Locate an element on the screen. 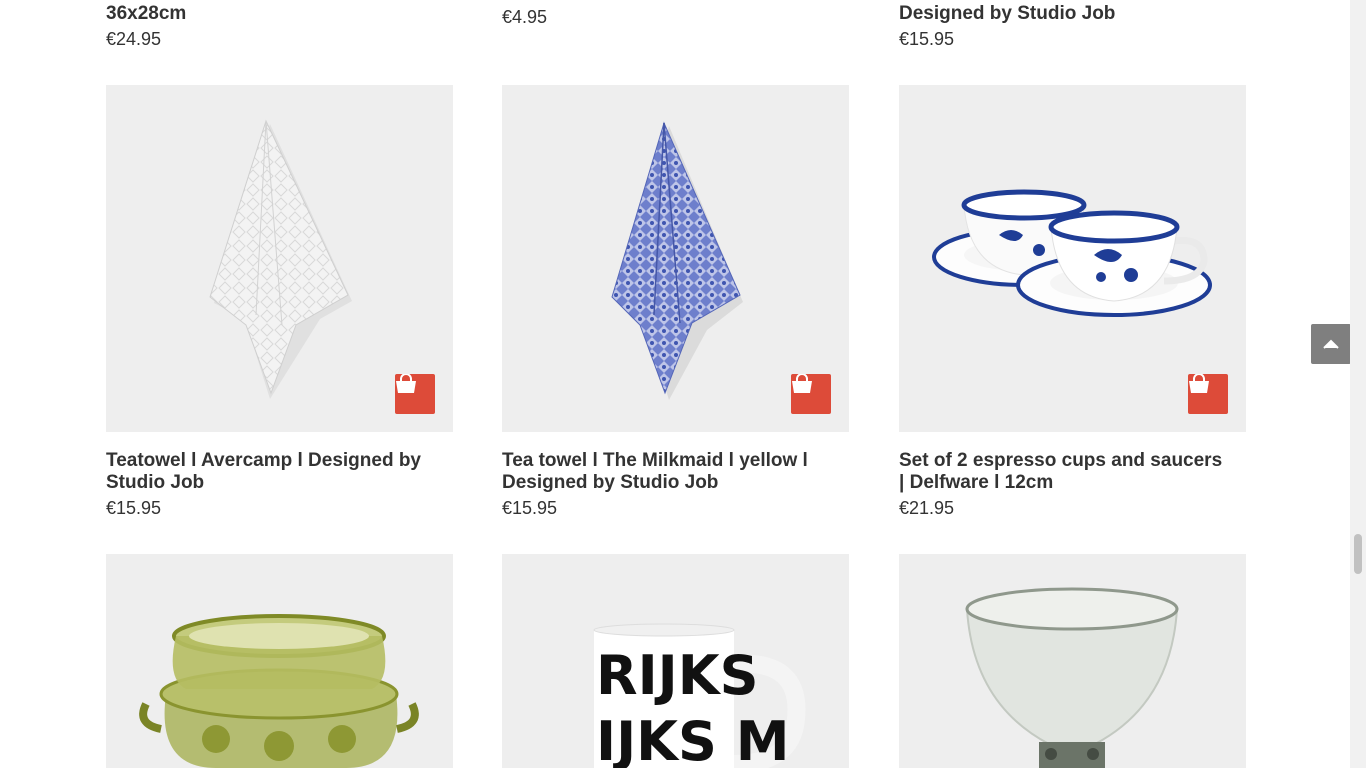 Image resolution: width=1366 pixels, height=768 pixels. product-price: €21.95 is located at coordinates (927, 508).